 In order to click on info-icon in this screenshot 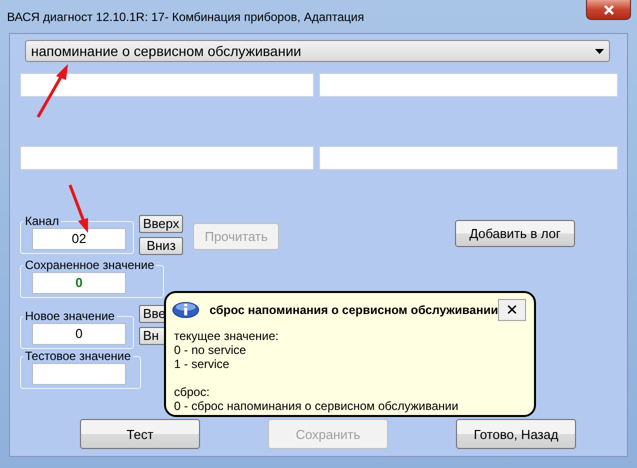, I will do `click(186, 310)`.